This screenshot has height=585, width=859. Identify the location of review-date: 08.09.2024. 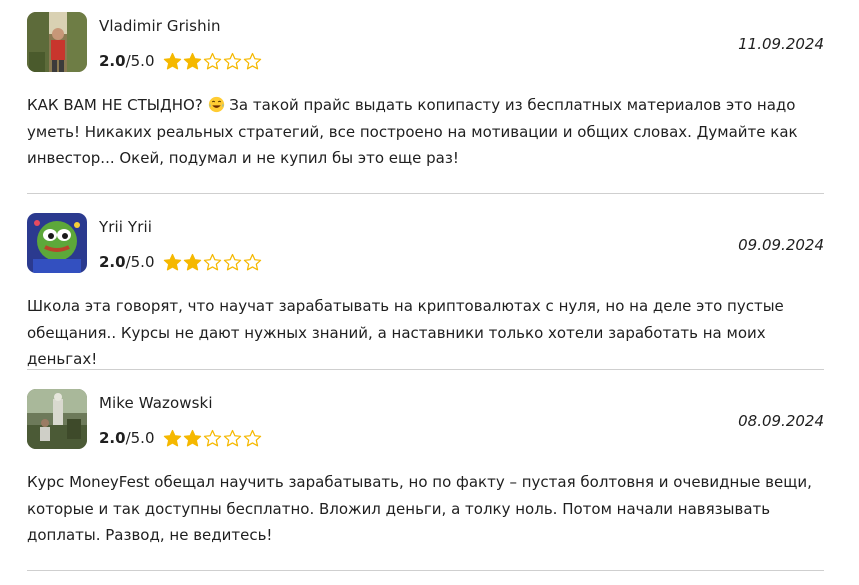
(781, 421).